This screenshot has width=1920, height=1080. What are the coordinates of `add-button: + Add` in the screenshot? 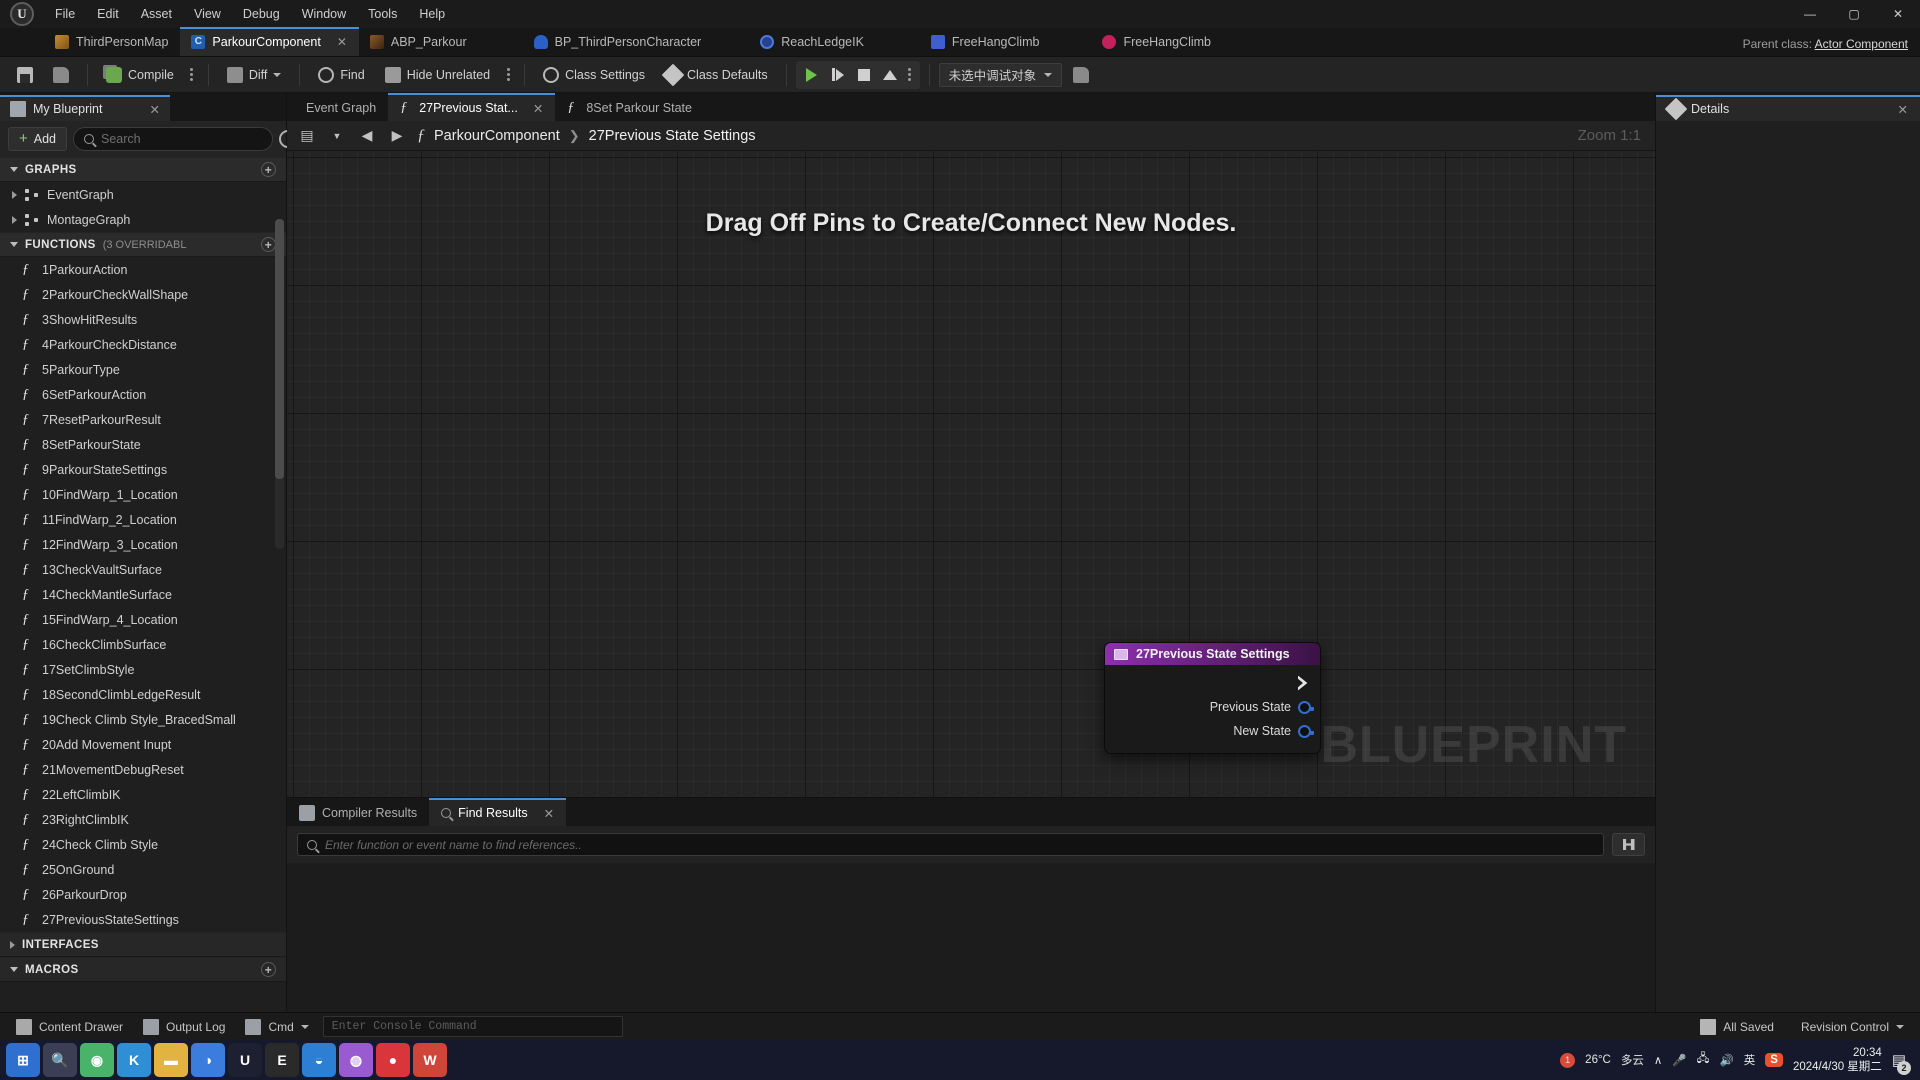 It's located at (38, 139).